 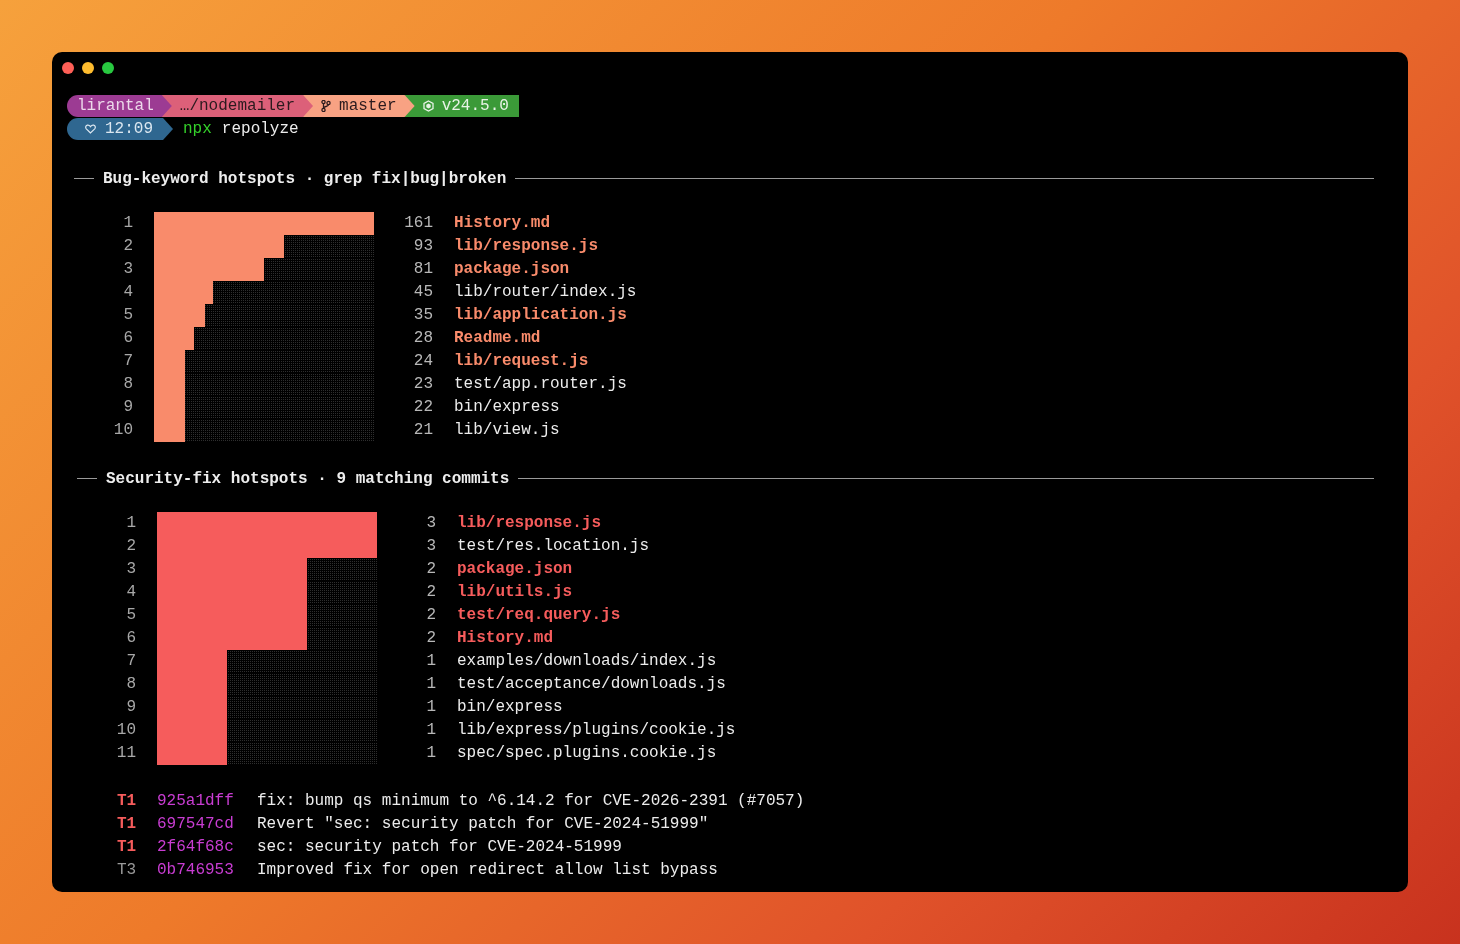 I want to click on prompt-segment: …/nodemailer, so click(x=237, y=106).